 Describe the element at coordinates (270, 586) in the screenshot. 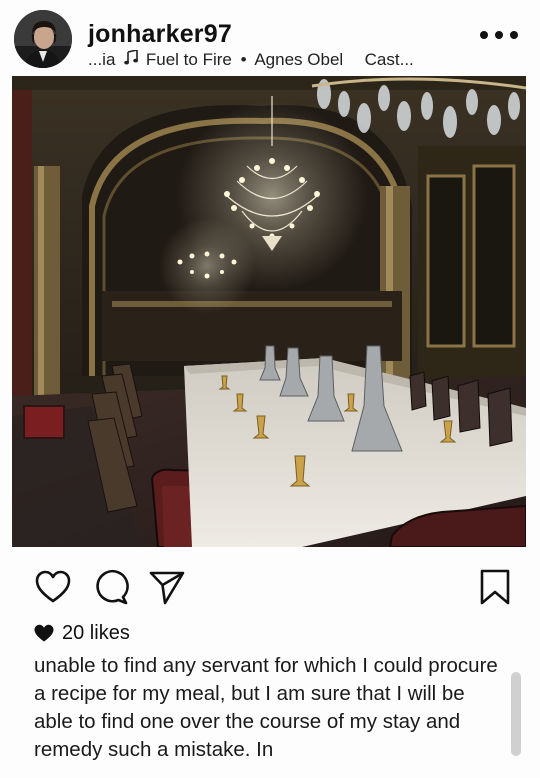

I see `post-actions` at that location.